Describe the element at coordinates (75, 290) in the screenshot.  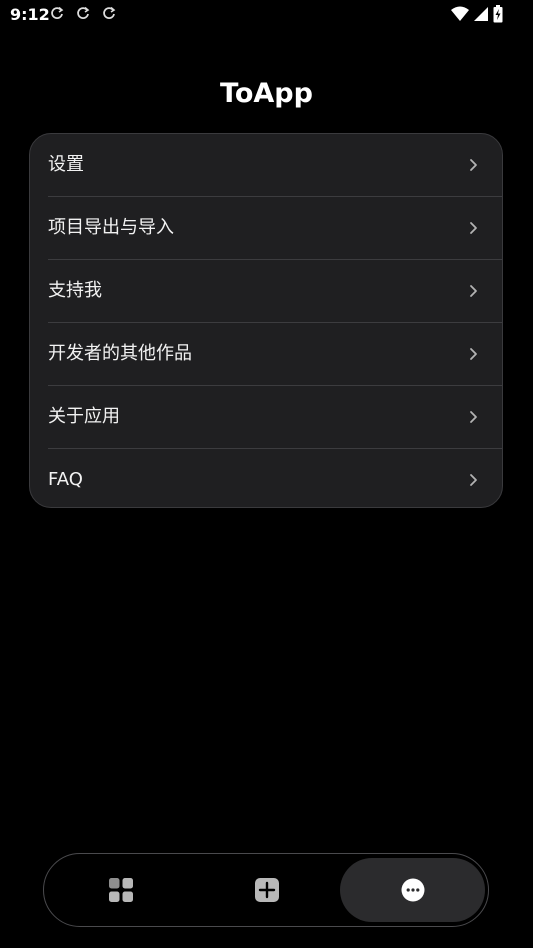
I see `menu-item-label: 支持我` at that location.